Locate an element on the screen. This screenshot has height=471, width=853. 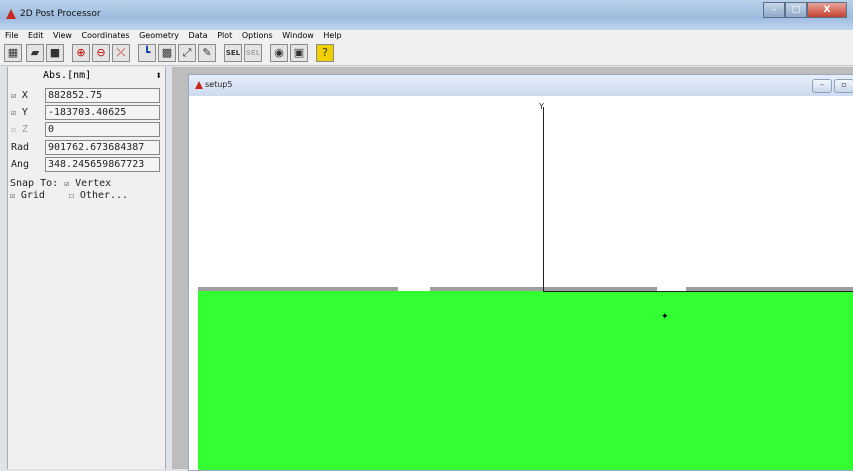
app-titlebar: 2D Post Processor – □ X is located at coordinates (426, 15).